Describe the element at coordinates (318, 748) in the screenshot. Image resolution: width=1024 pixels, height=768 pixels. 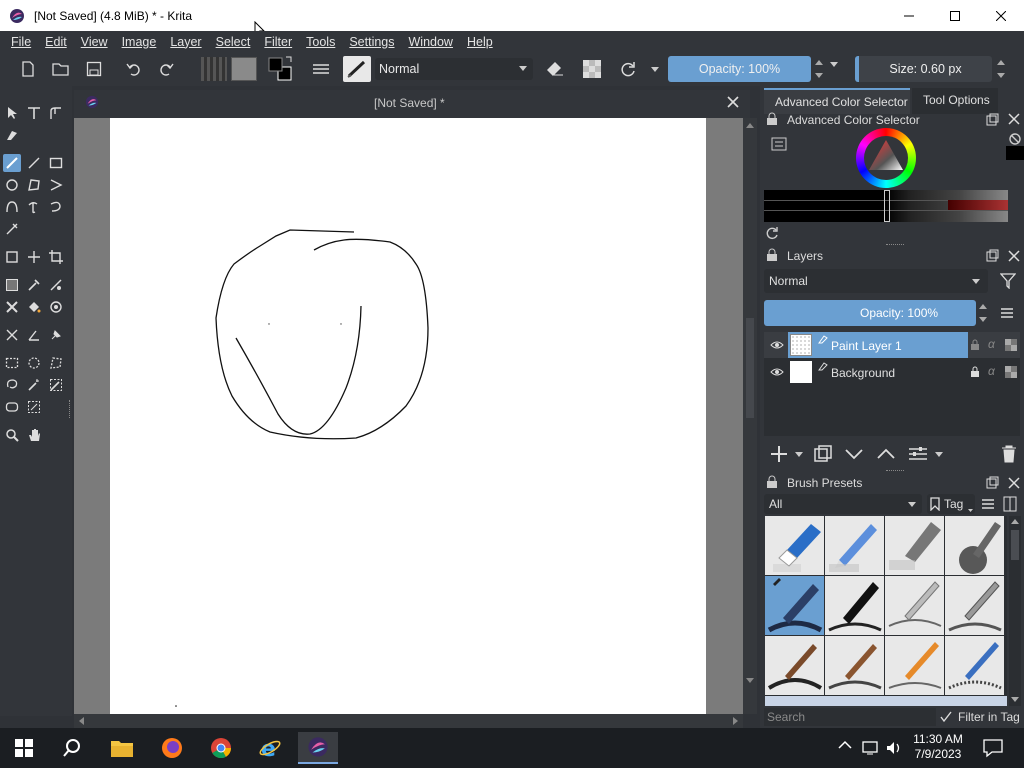
I see `taskbar-krita` at that location.